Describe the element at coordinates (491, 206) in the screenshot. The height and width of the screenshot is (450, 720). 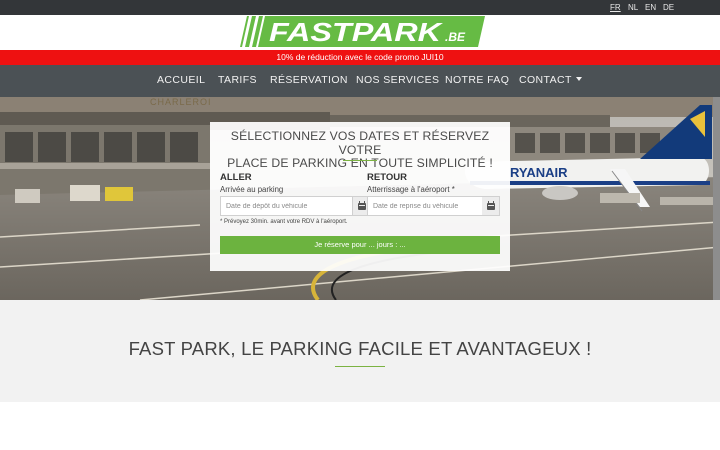
I see `calendar-icon` at that location.